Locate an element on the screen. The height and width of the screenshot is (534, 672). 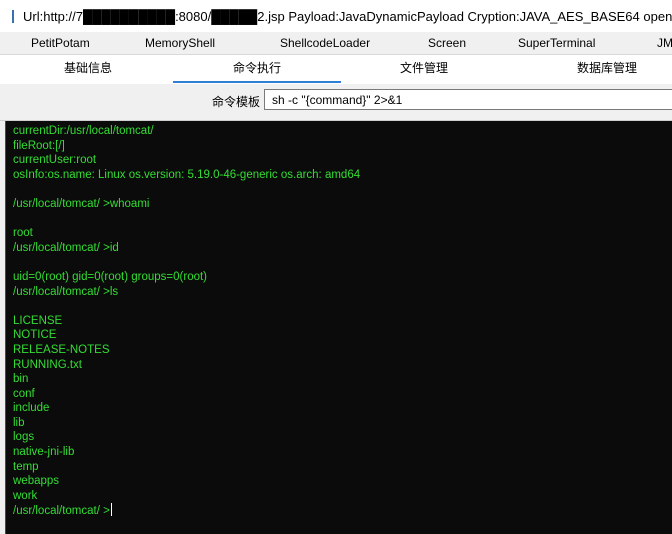
function-tab-bar: 基础信息 命令执行 文件管理 数据库管理 is located at coordinates (336, 69).